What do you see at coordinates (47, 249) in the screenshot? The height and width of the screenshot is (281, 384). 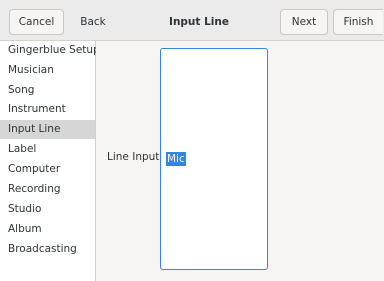 I see `sidebar-item-broadcasting: Broadcasting` at bounding box center [47, 249].